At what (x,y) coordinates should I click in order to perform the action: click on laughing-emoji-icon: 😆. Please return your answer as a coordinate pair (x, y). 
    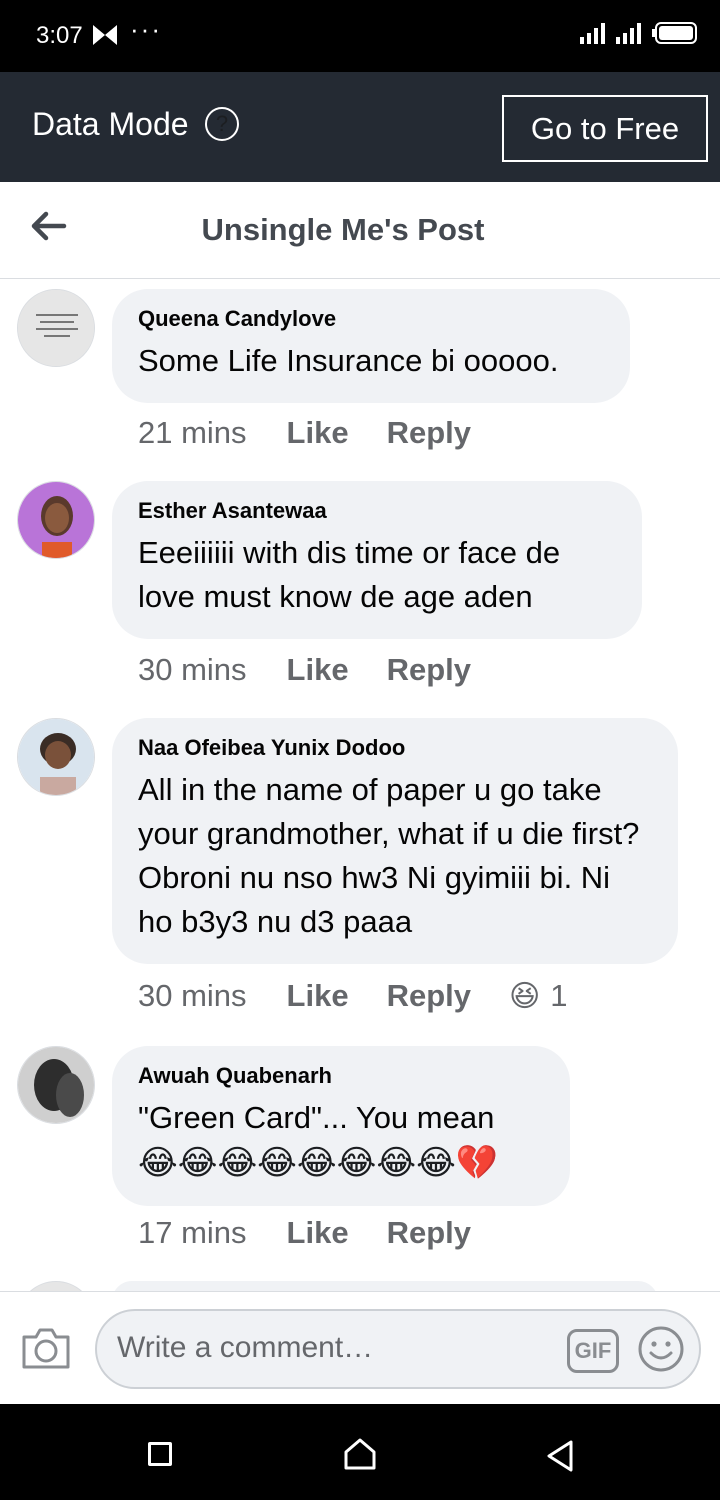
    Looking at the image, I should click on (525, 996).